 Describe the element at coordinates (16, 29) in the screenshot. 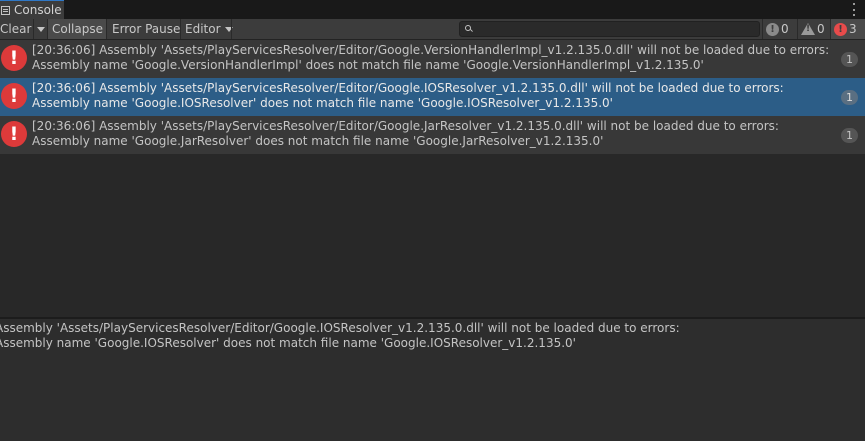

I see `clear-button: Clear` at that location.